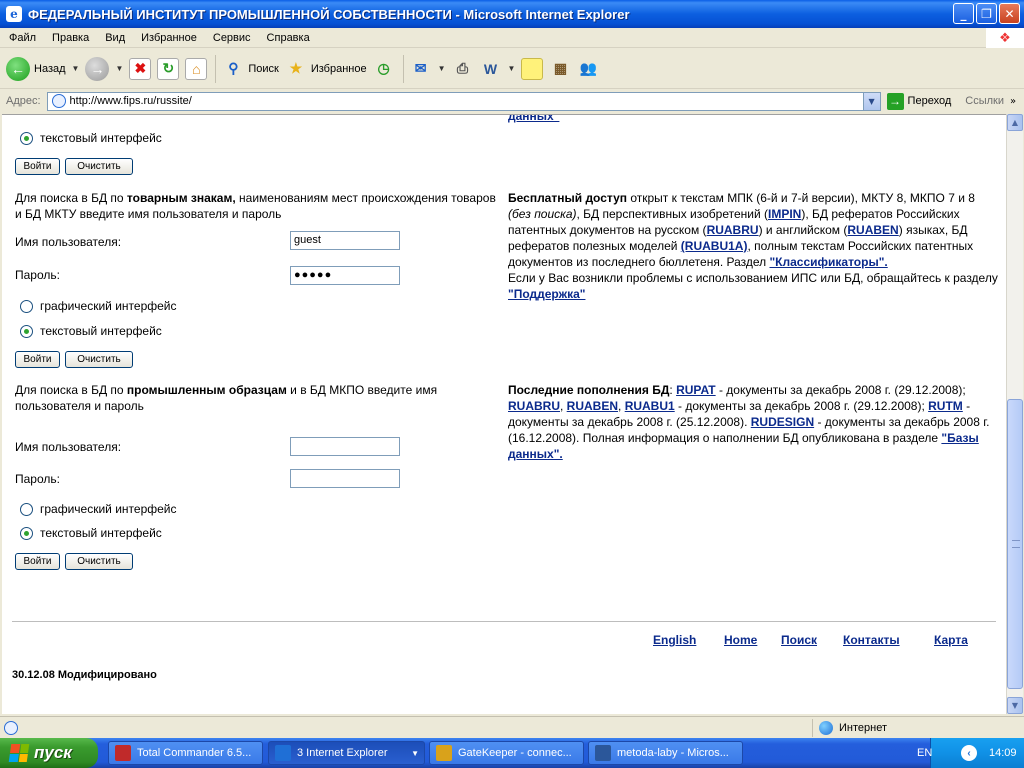  What do you see at coordinates (696, 390) in the screenshot?
I see `rupat-link: RUPAT` at bounding box center [696, 390].